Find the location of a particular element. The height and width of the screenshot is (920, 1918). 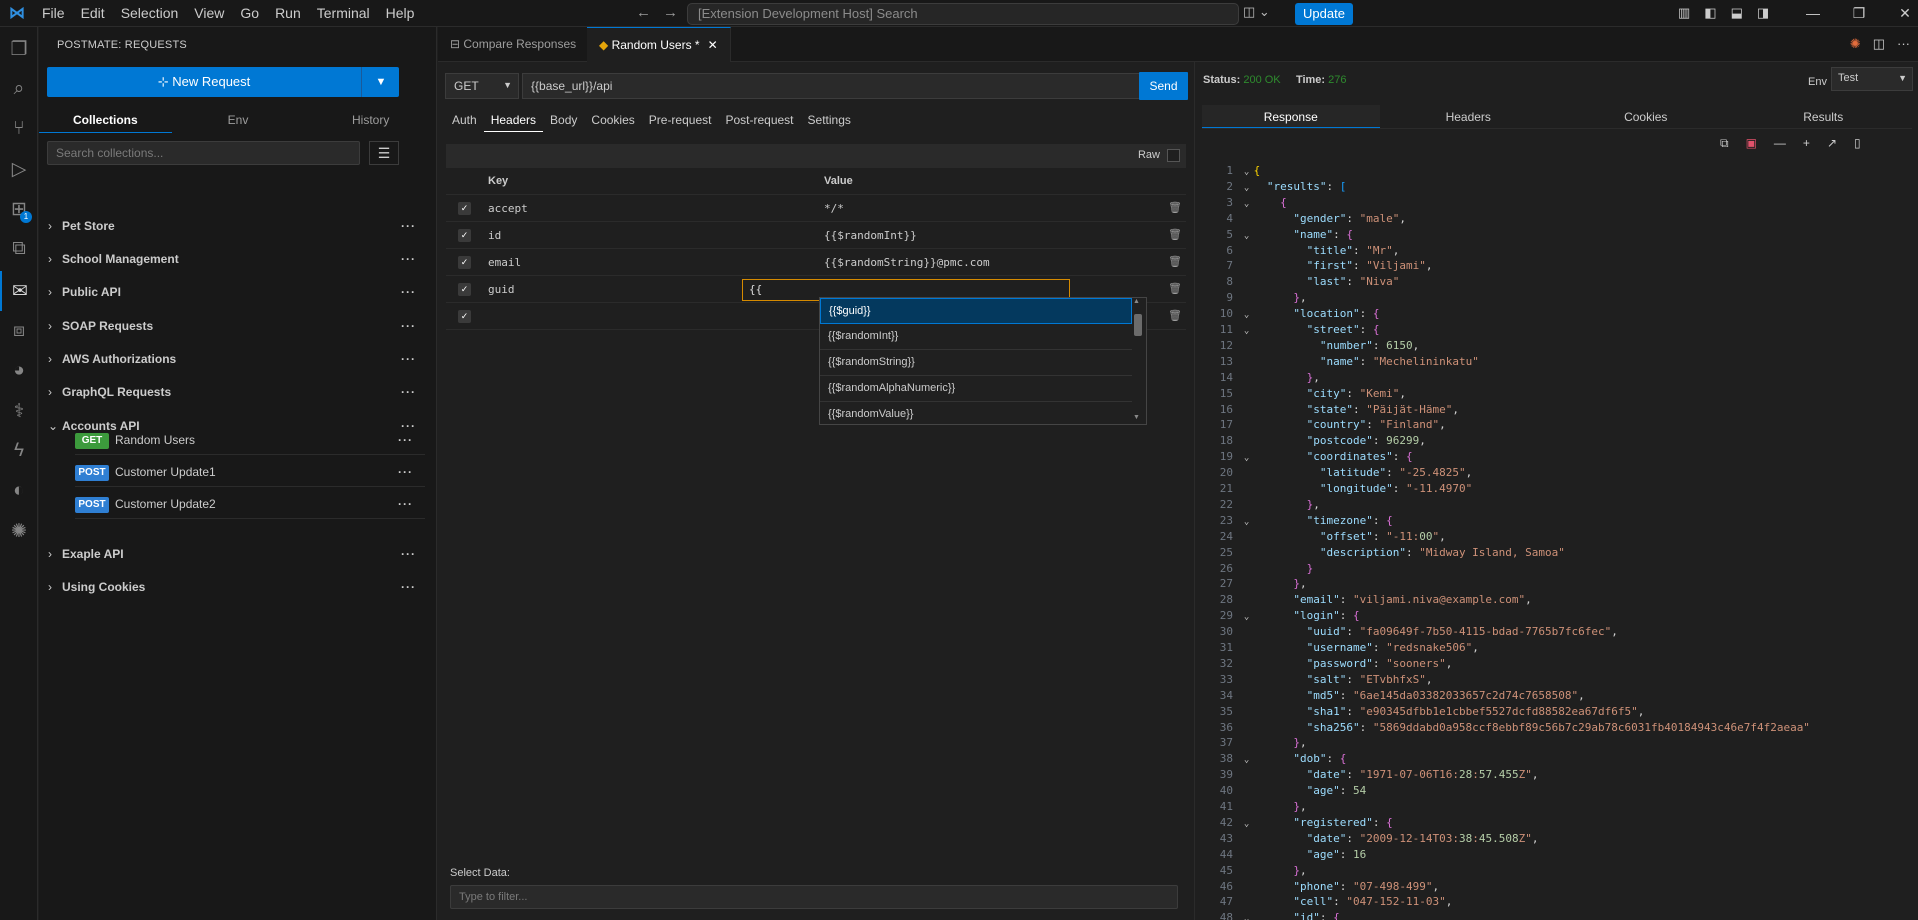

save-icon: ▣ is located at coordinates (1751, 143).